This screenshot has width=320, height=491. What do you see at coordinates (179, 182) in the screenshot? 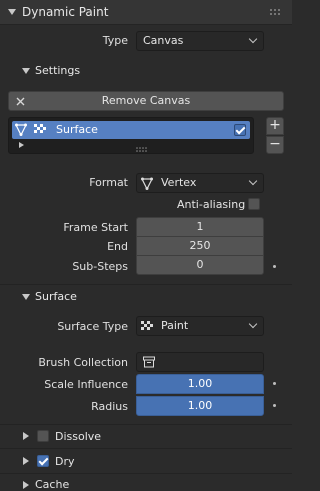
I see `format-value: Vertex` at bounding box center [179, 182].